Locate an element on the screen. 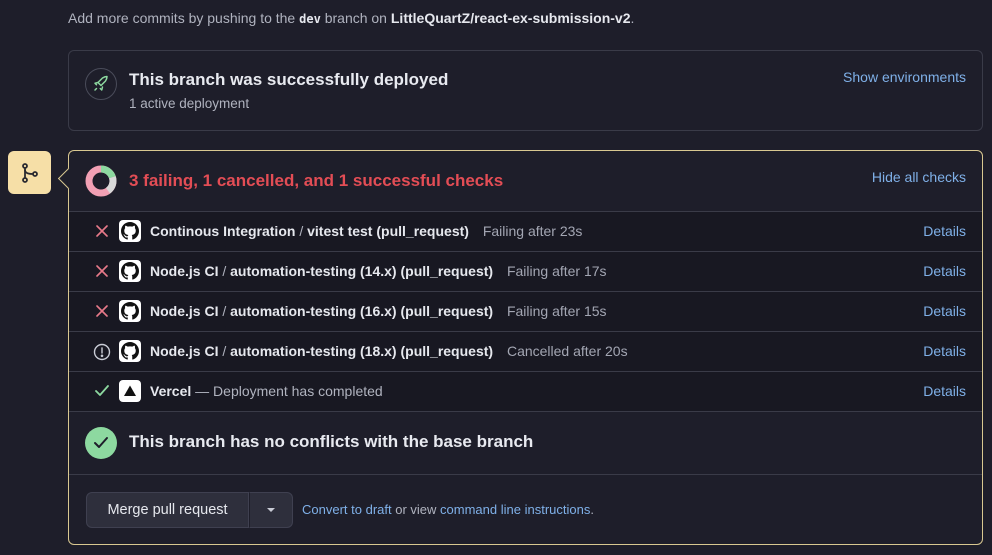 The image size is (992, 555). repo-name: LittleQuartZ/react-ex-submission-v2 is located at coordinates (511, 18).